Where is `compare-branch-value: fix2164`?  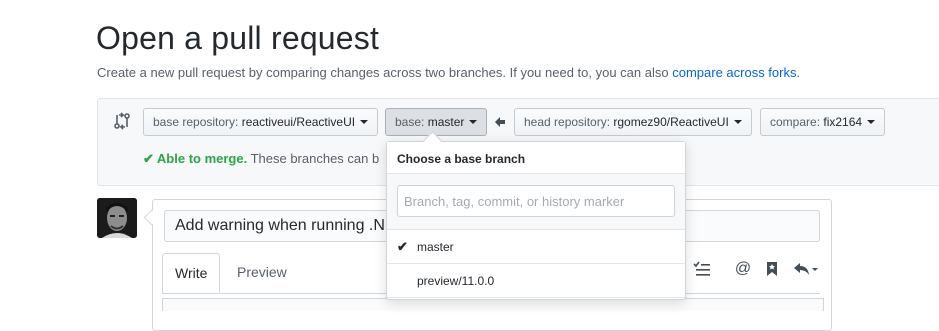 compare-branch-value: fix2164 is located at coordinates (843, 122).